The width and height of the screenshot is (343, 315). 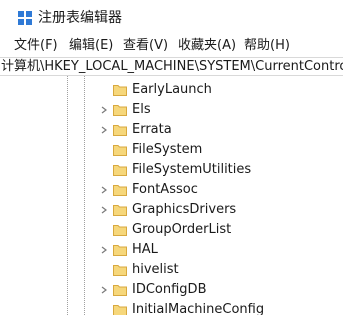 I want to click on tree-node: GraphicsDrivers, so click(x=220, y=210).